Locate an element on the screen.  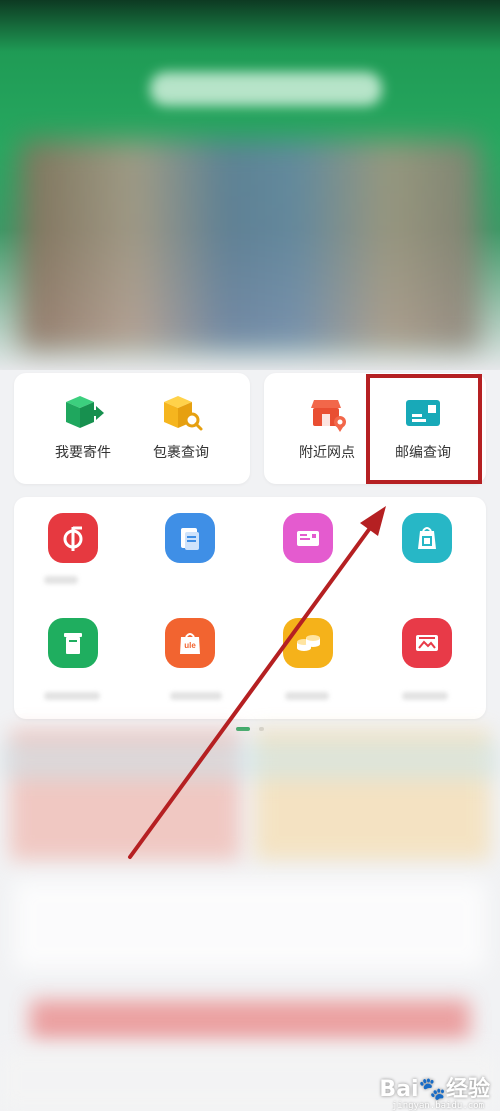
nearby-outlet-button: 附近网点 is located at coordinates (327, 428).